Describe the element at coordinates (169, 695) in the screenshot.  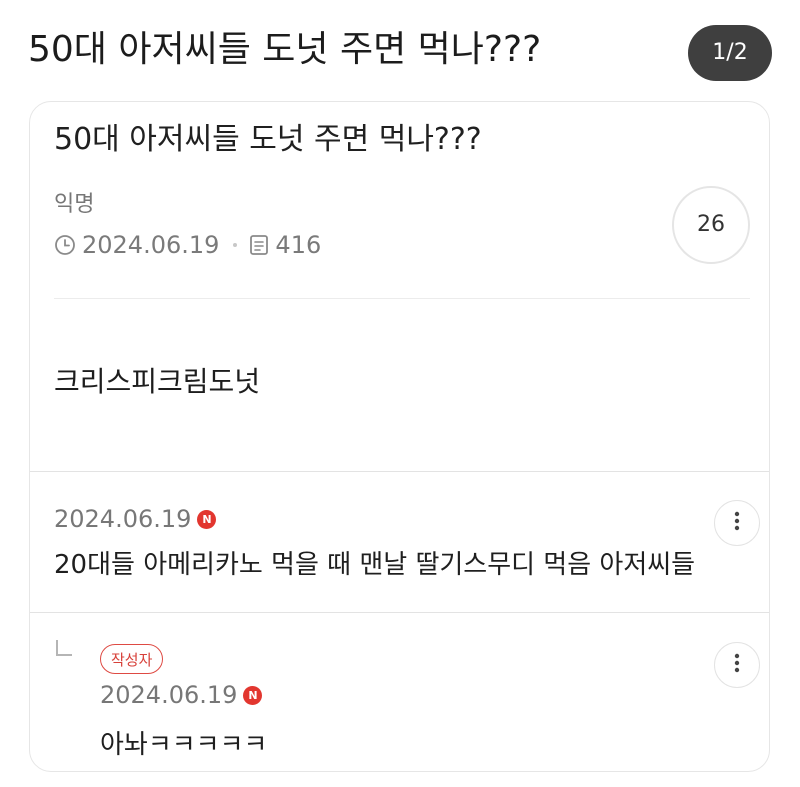
I see `reply-date: 2024.06.19` at that location.